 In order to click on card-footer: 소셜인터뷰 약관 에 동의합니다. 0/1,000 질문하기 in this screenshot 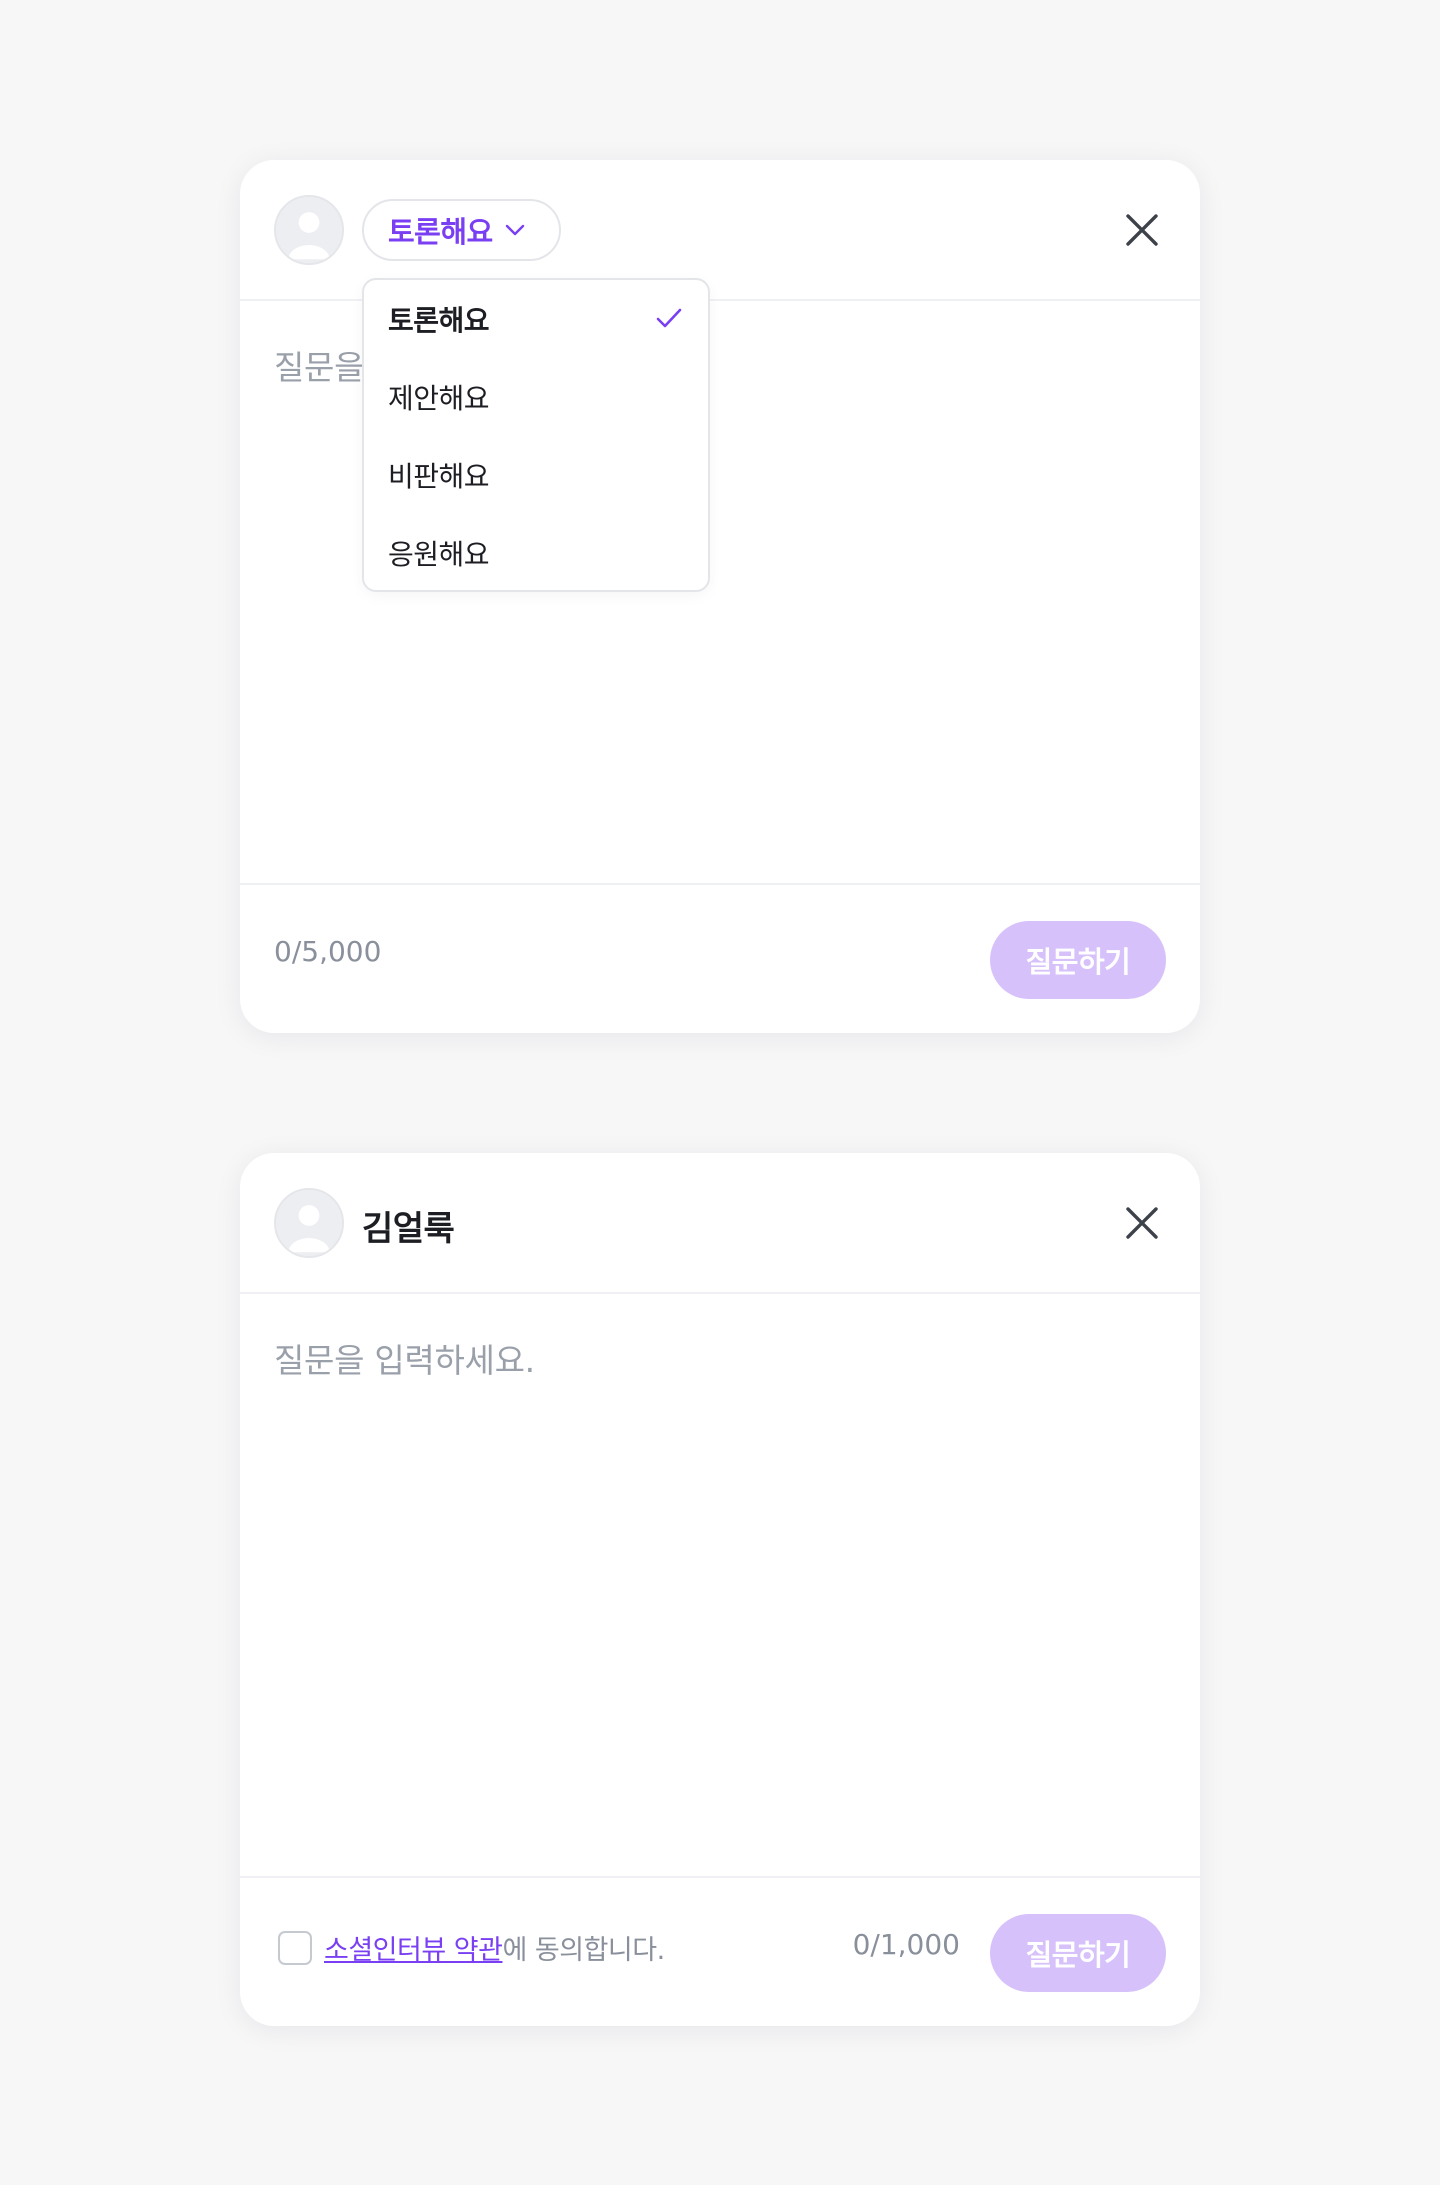, I will do `click(720, 1951)`.